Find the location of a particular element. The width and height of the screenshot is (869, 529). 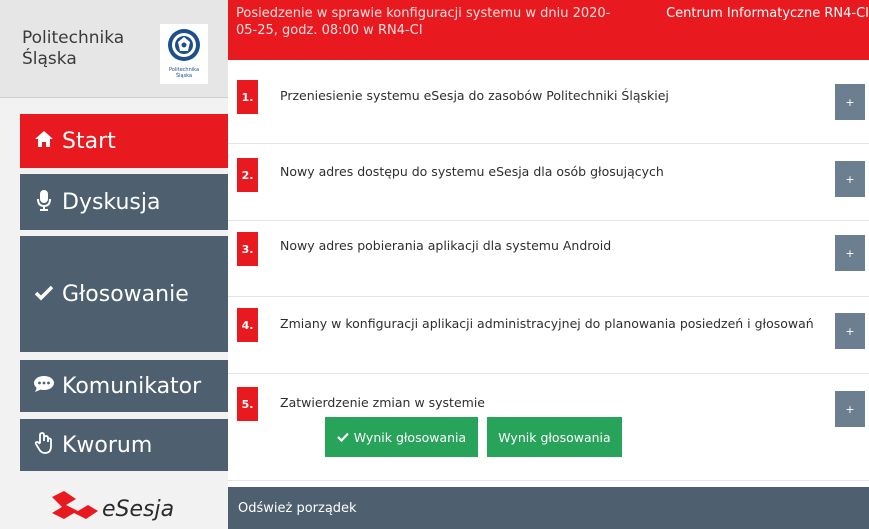

sidebar-item-label: Start is located at coordinates (89, 141).